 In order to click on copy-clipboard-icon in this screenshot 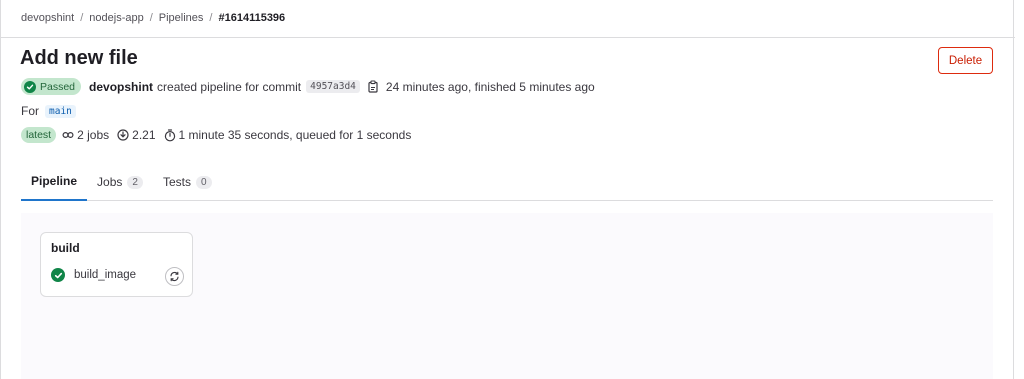, I will do `click(373, 86)`.